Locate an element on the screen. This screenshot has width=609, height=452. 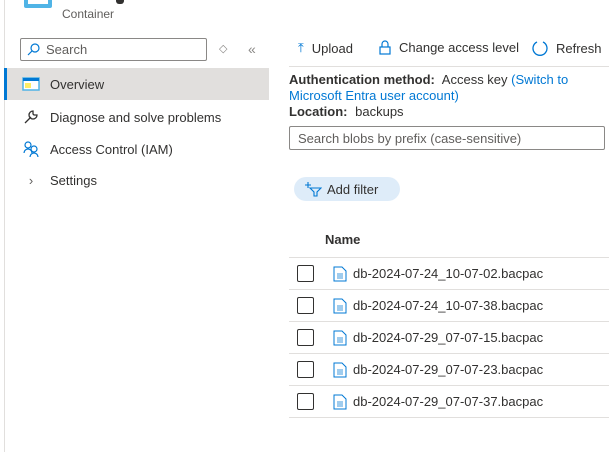
refresh-label: Refresh is located at coordinates (579, 48).